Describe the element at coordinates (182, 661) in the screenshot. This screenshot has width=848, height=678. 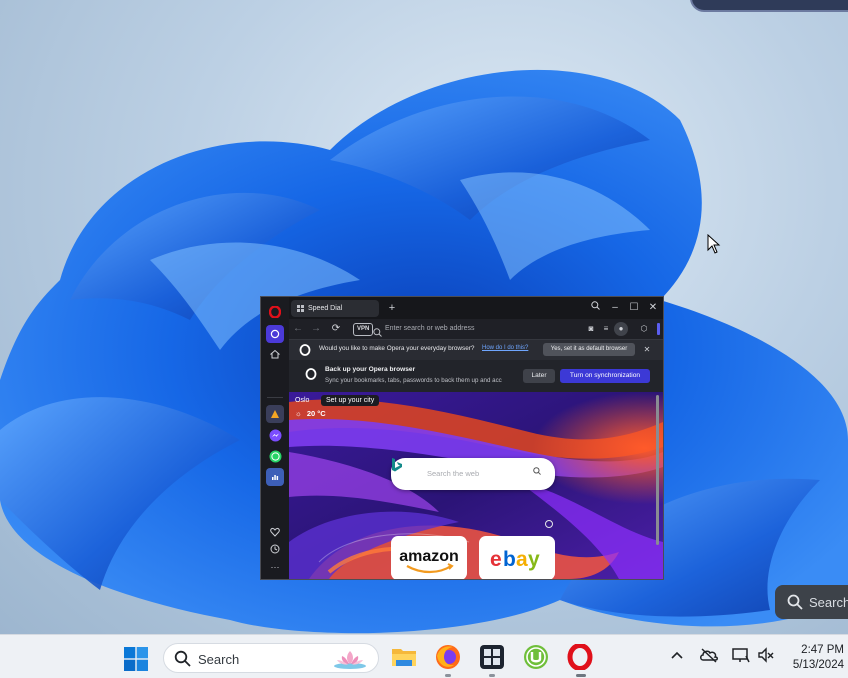
I see `taskbar-search-icon` at that location.